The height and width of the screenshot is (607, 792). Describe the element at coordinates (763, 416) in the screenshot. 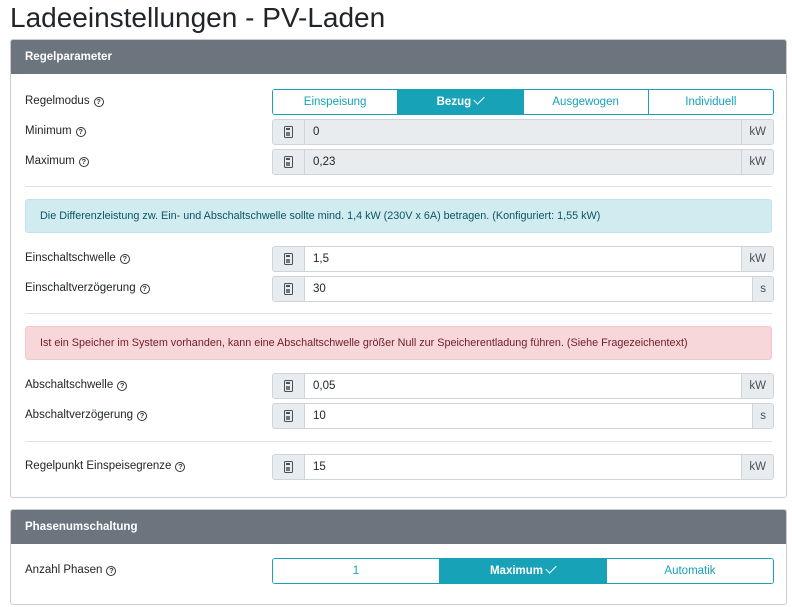

I see `abschaltverzoegerung-unit: s` at that location.